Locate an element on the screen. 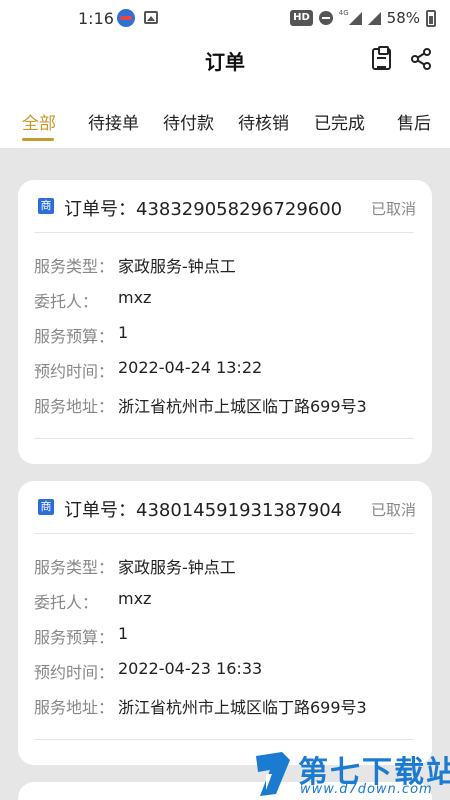  watermark: 第七下载站 www.d7down.com is located at coordinates (351, 772).